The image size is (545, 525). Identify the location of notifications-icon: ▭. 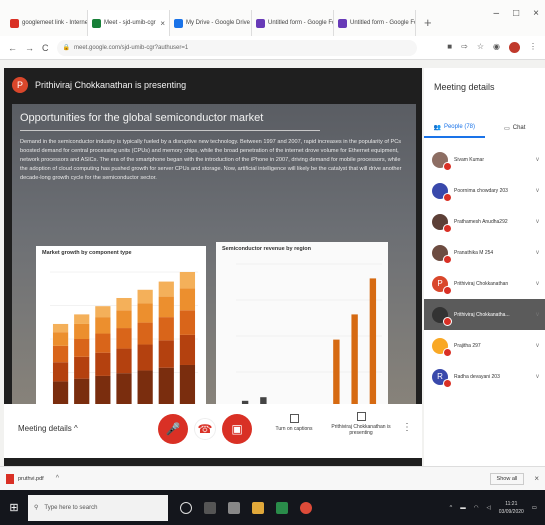
(534, 508).